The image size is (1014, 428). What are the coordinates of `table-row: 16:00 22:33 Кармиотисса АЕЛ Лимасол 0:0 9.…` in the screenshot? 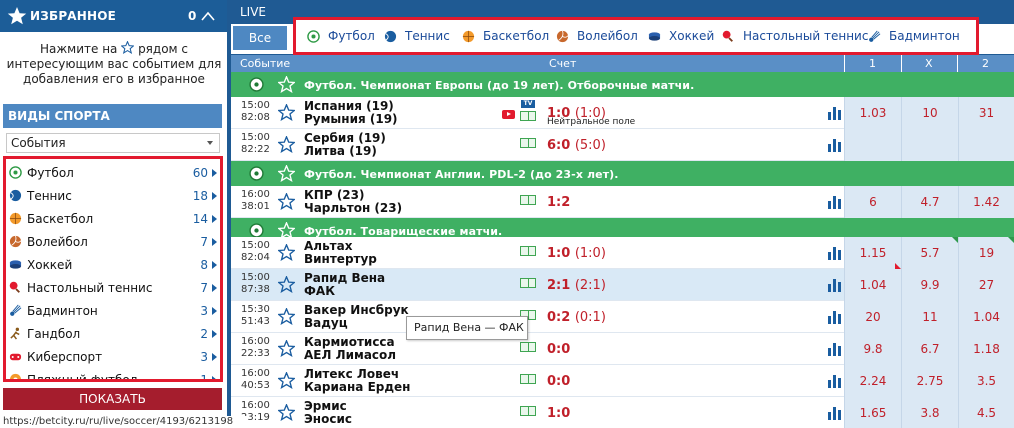 It's located at (622, 349).